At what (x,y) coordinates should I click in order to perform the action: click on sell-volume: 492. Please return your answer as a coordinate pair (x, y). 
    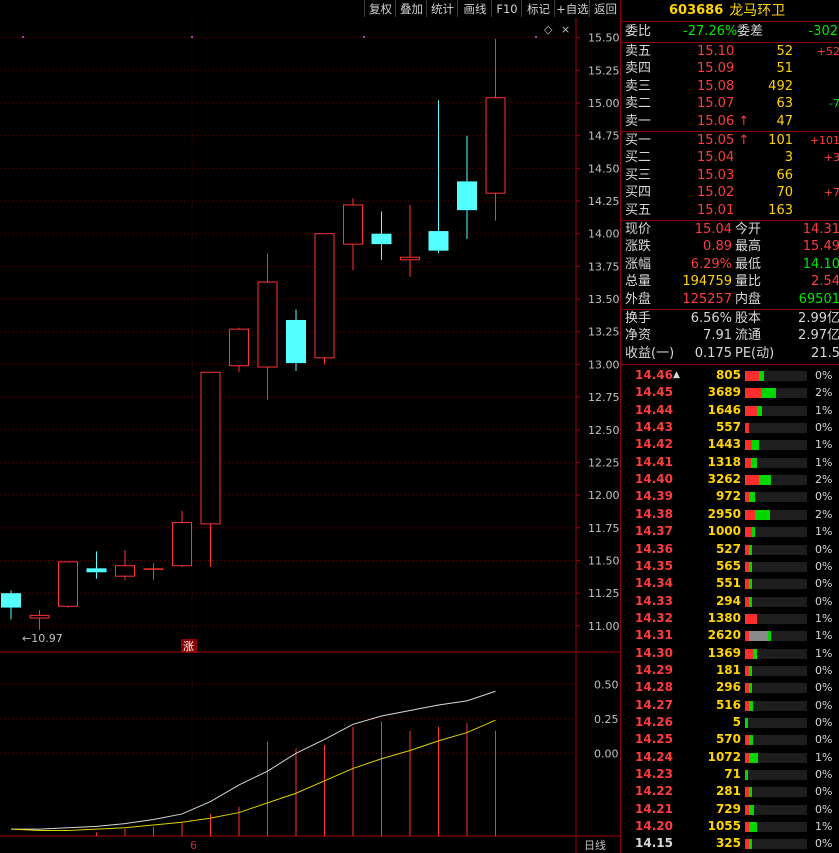
    Looking at the image, I should click on (780, 86).